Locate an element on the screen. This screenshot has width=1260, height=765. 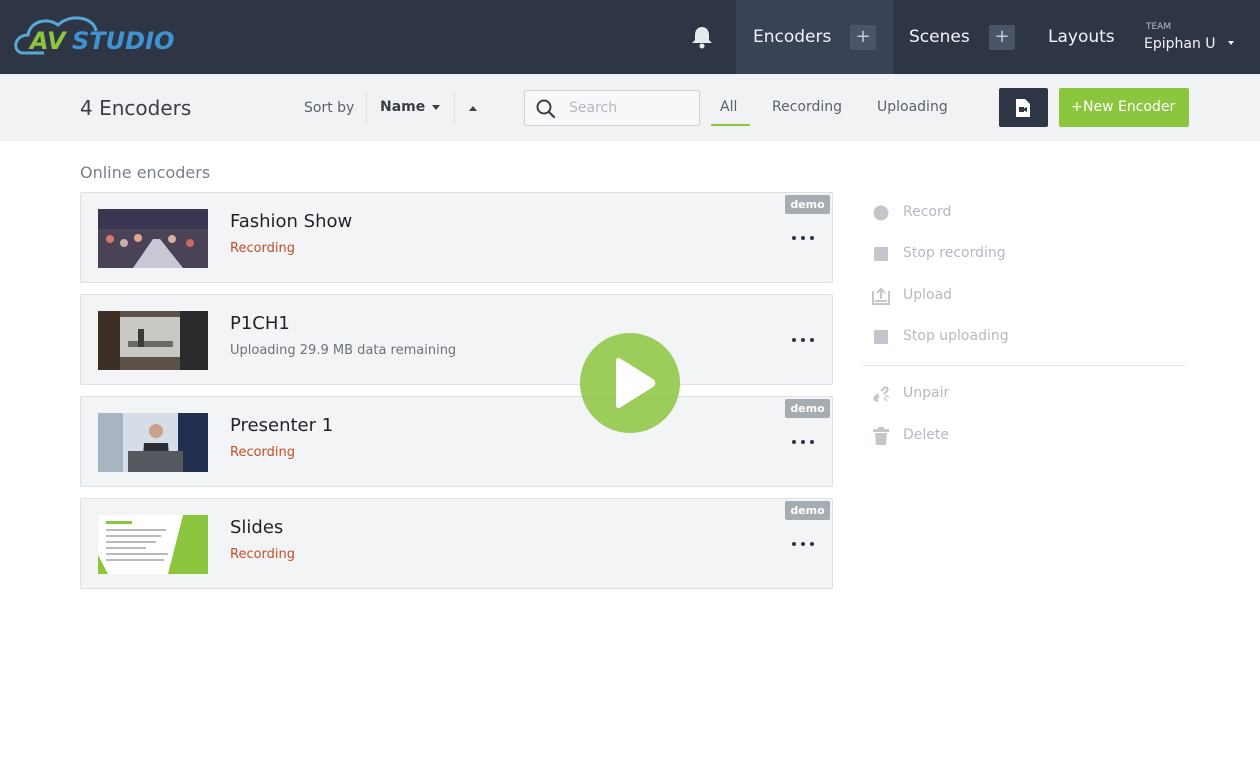
svg-text: AV is located at coordinates (48, 41).